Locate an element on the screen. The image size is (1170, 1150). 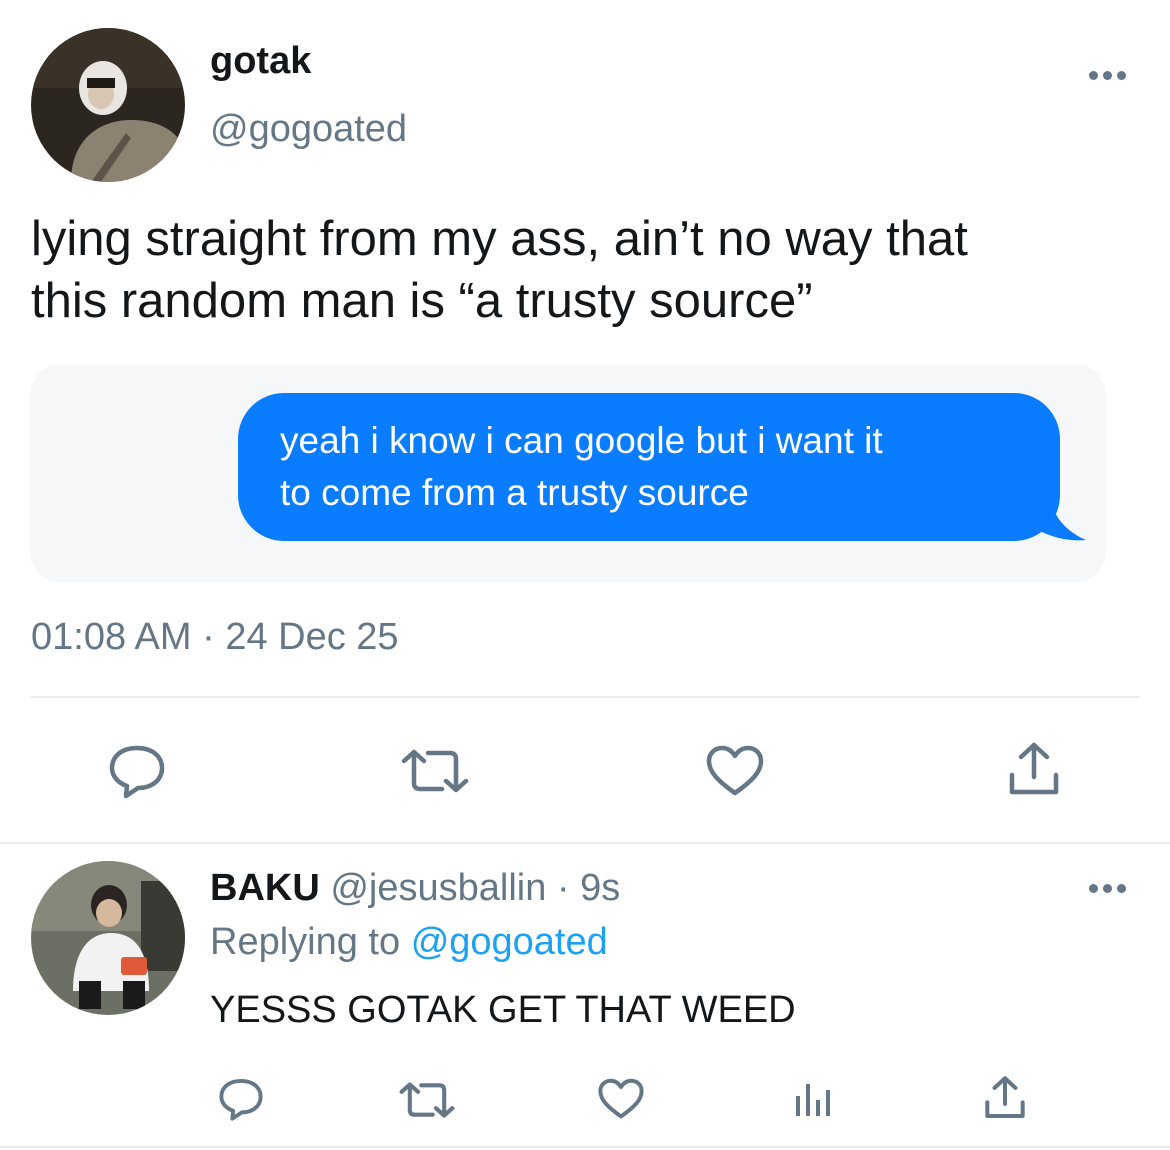
replying-to-handle-link: @gogoated is located at coordinates (509, 942).